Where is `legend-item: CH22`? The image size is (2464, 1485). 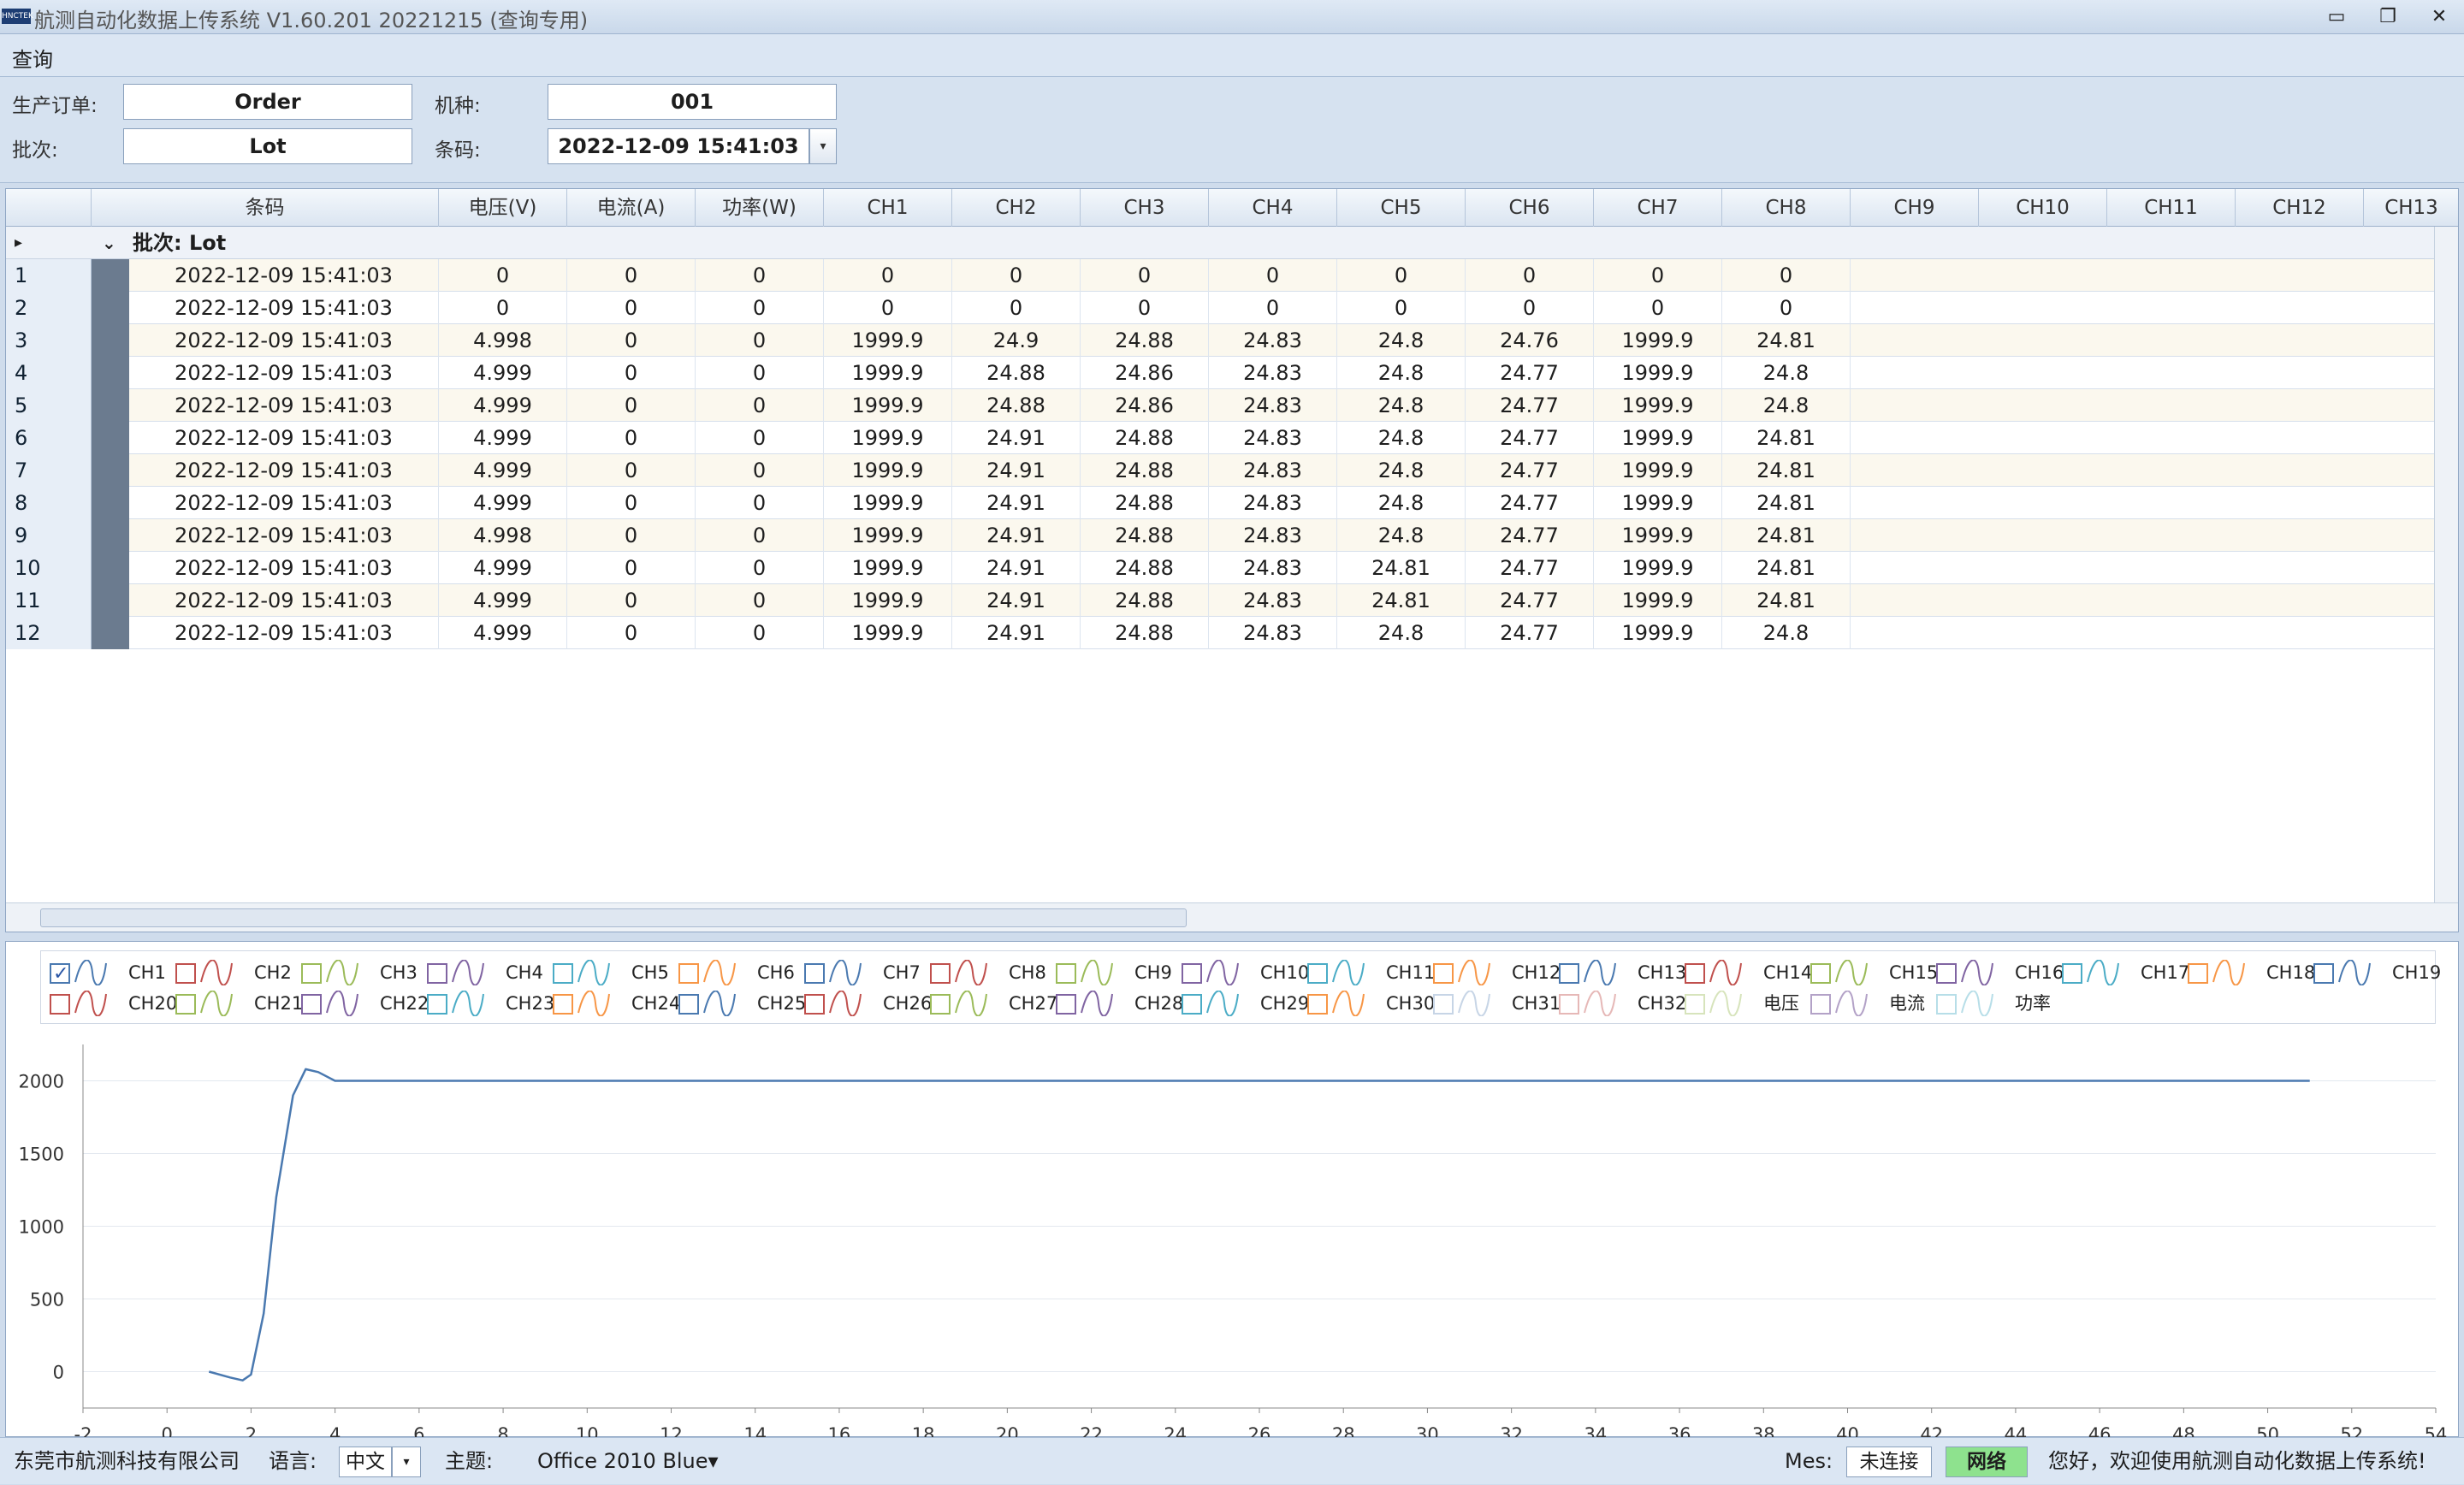 legend-item: CH22 is located at coordinates (365, 1004).